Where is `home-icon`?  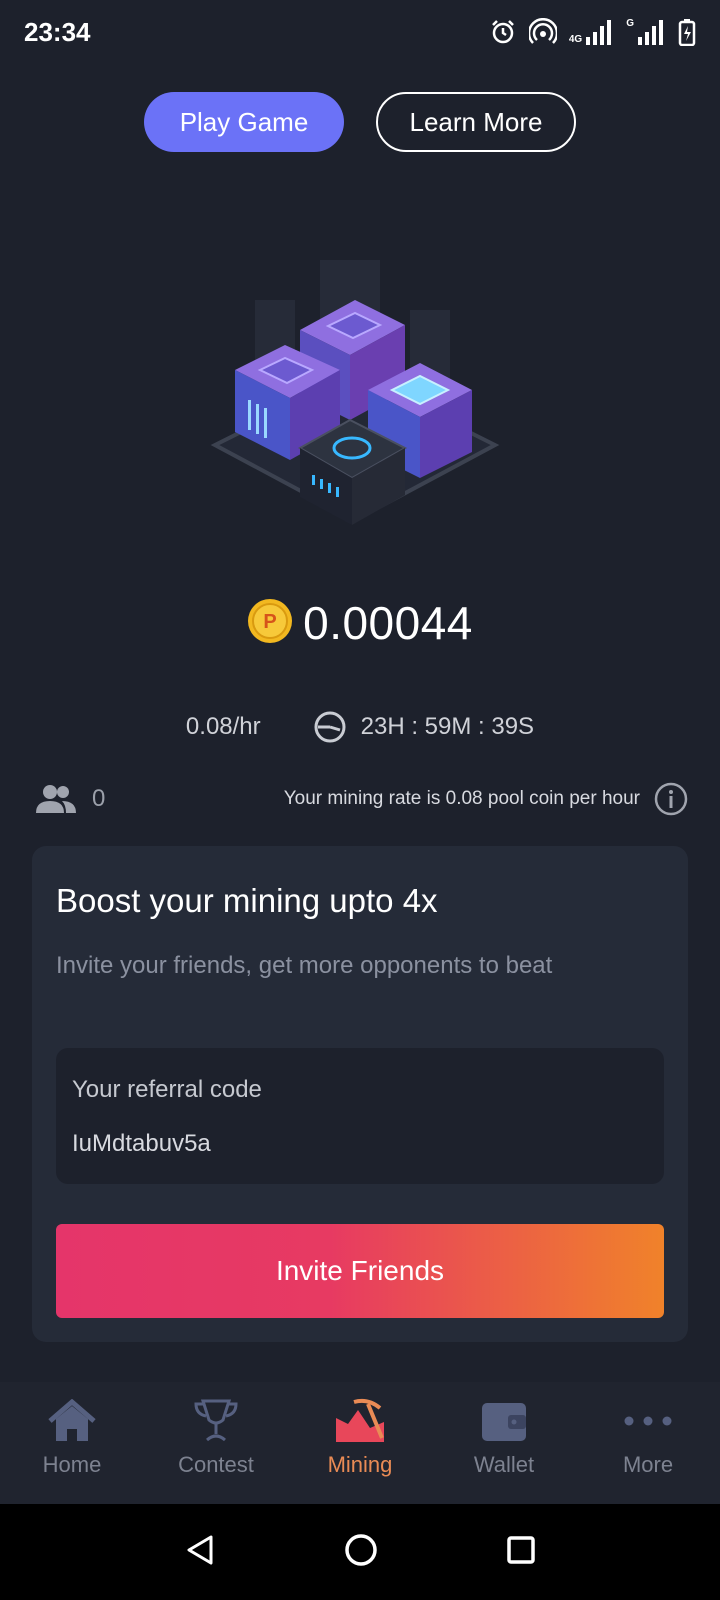 home-icon is located at coordinates (72, 1421).